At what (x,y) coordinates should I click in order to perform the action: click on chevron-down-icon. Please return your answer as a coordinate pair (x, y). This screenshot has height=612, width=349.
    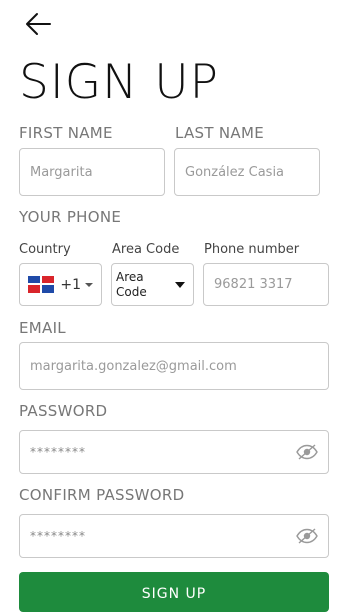
    Looking at the image, I should click on (89, 284).